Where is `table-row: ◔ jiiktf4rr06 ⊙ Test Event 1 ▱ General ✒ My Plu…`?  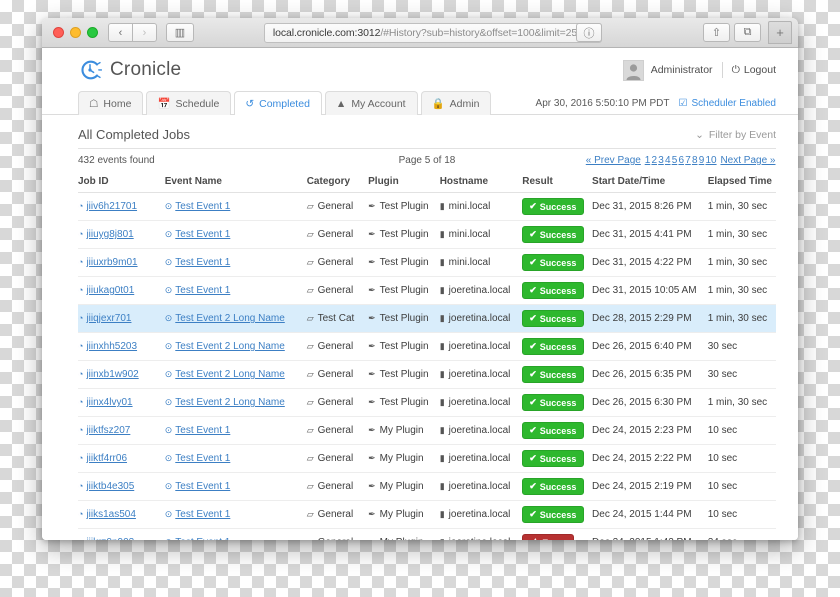
table-row: ◔ jiiktf4rr06 ⊙ Test Event 1 ▱ General ✒ My Plu… is located at coordinates (427, 458).